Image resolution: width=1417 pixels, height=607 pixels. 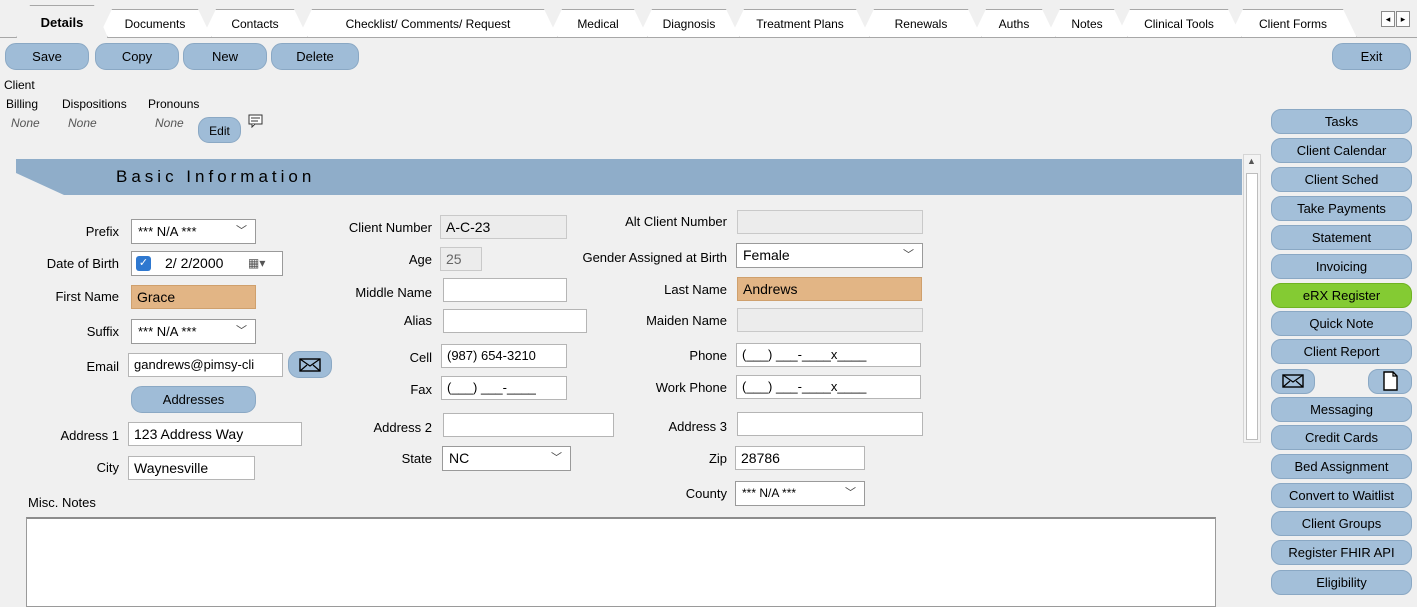 I want to click on statement-button: Statement, so click(x=1341, y=237).